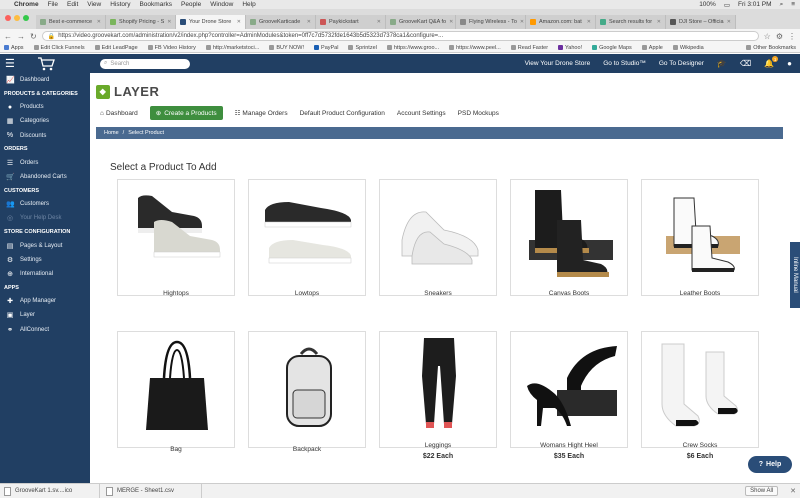 This screenshot has width=800, height=498. Describe the element at coordinates (71, 22) in the screenshot. I see `browser-tab: Best e-commerce ✕` at that location.